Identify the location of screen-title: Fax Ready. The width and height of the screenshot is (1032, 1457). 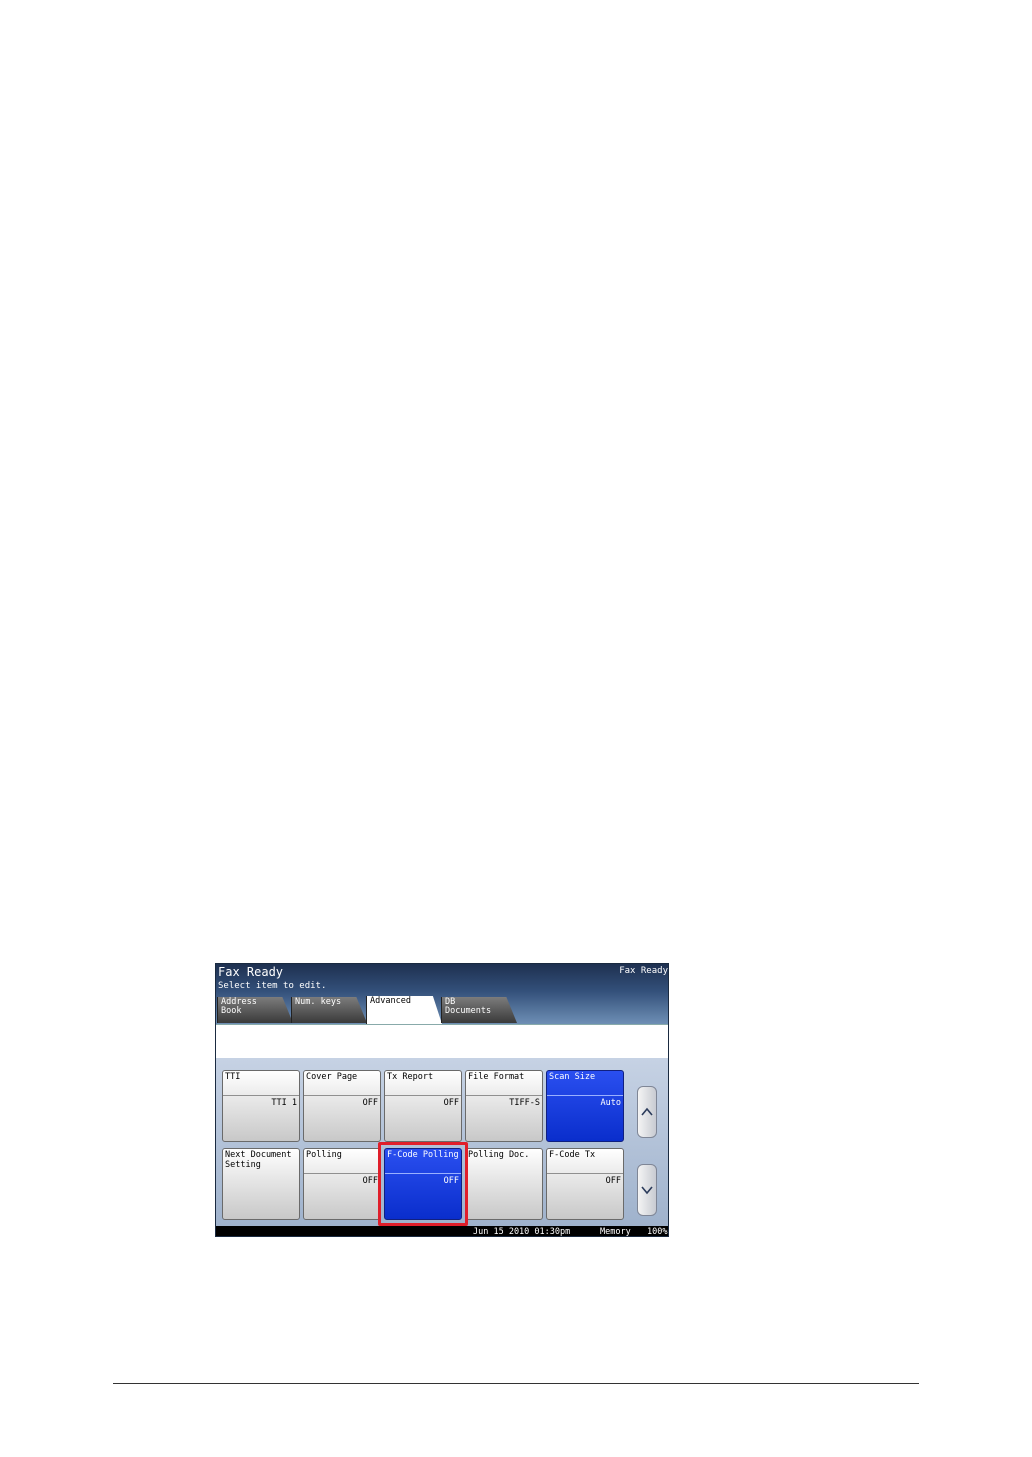
(251, 972).